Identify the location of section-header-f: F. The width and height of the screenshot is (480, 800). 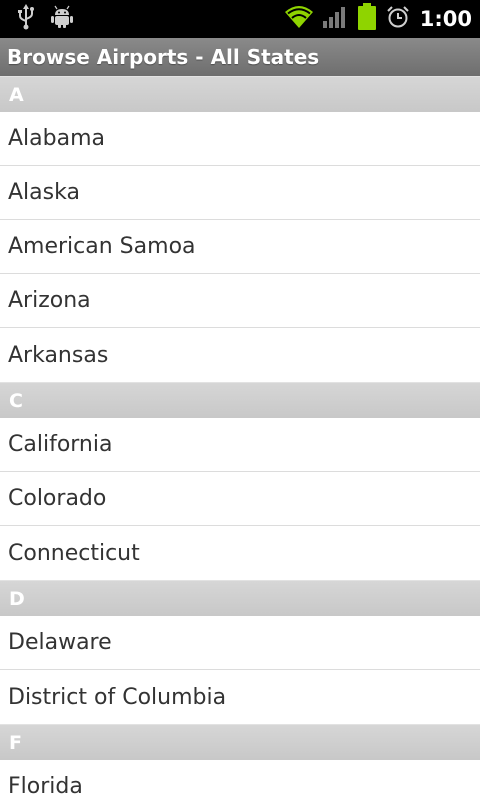
(240, 742).